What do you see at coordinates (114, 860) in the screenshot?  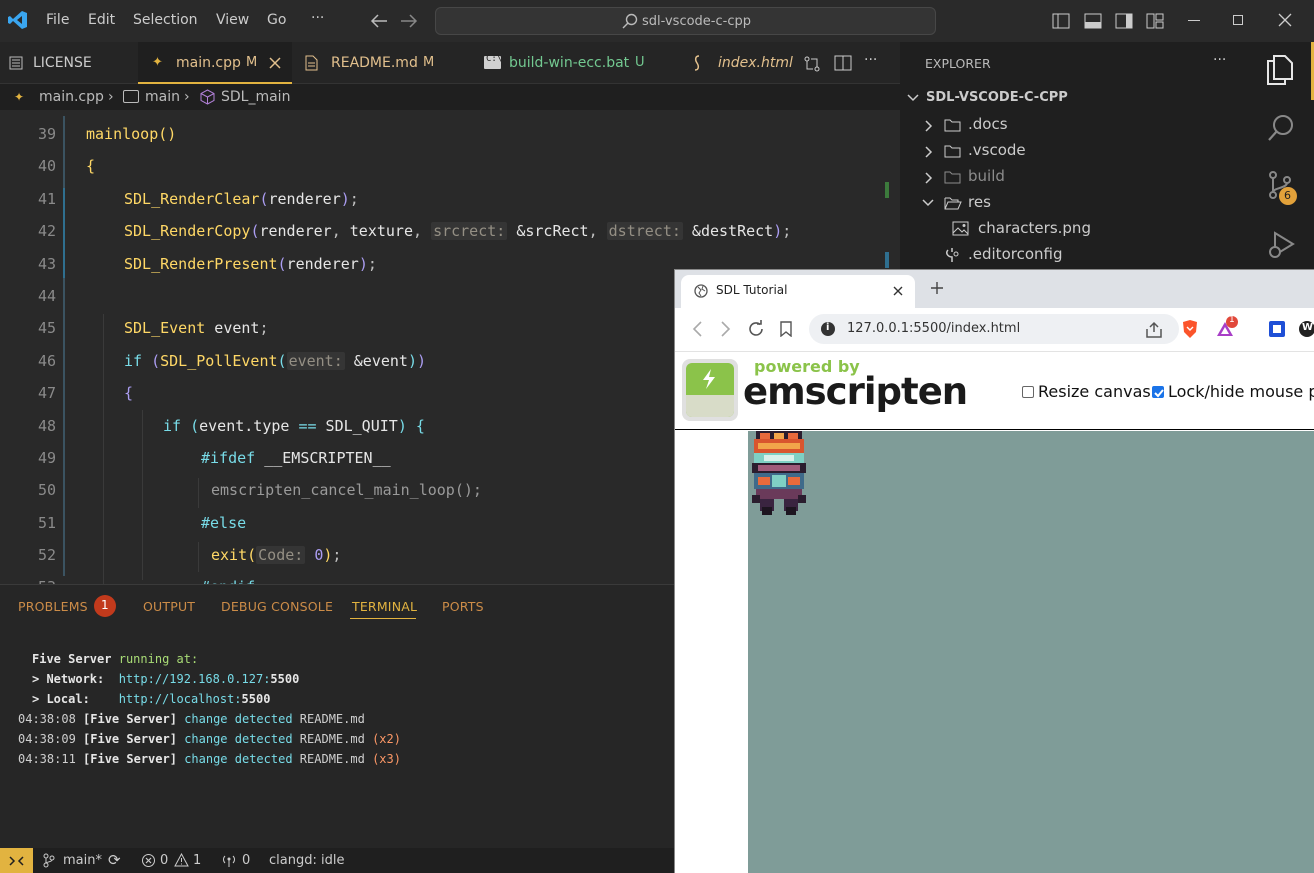 I see `sync-icon: ⟳` at bounding box center [114, 860].